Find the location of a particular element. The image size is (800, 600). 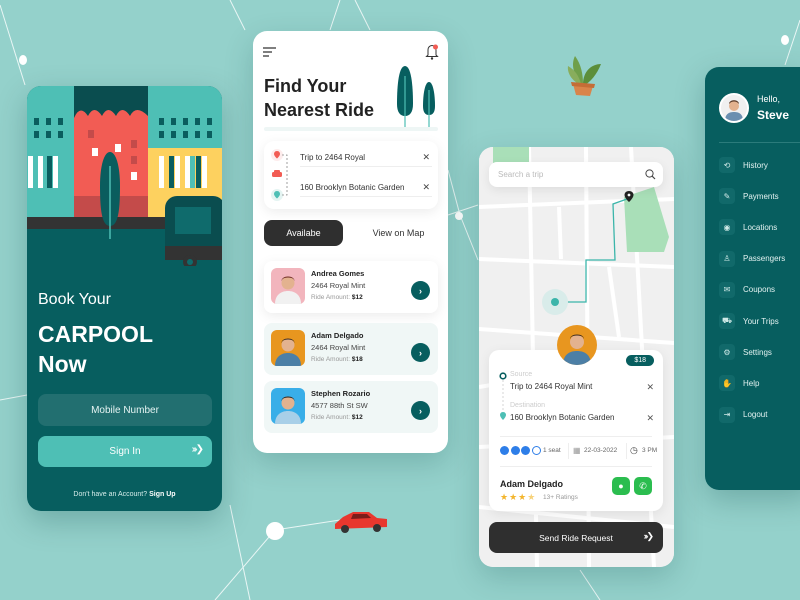

menu-item-help: ✋ Help is located at coordinates (739, 383).